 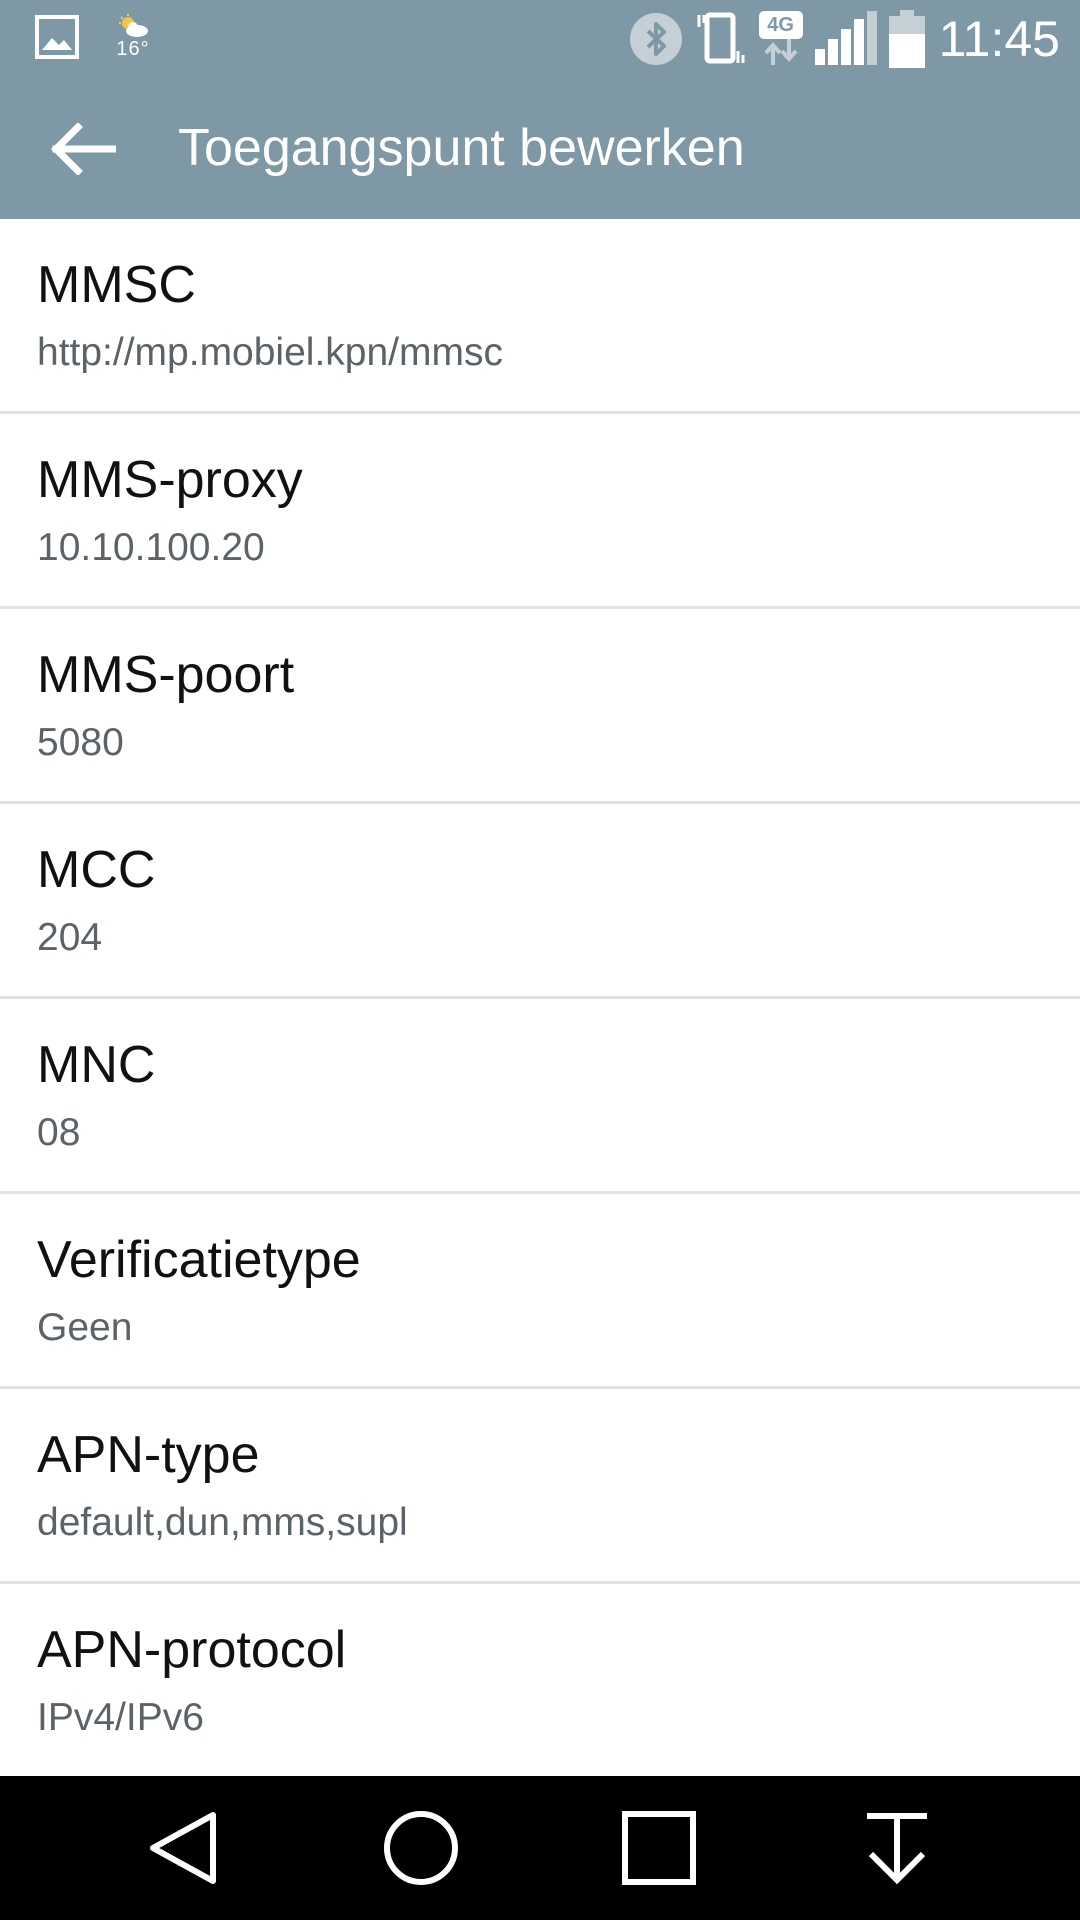 What do you see at coordinates (540, 1096) in the screenshot?
I see `setting-item-mnc: MNC 08` at bounding box center [540, 1096].